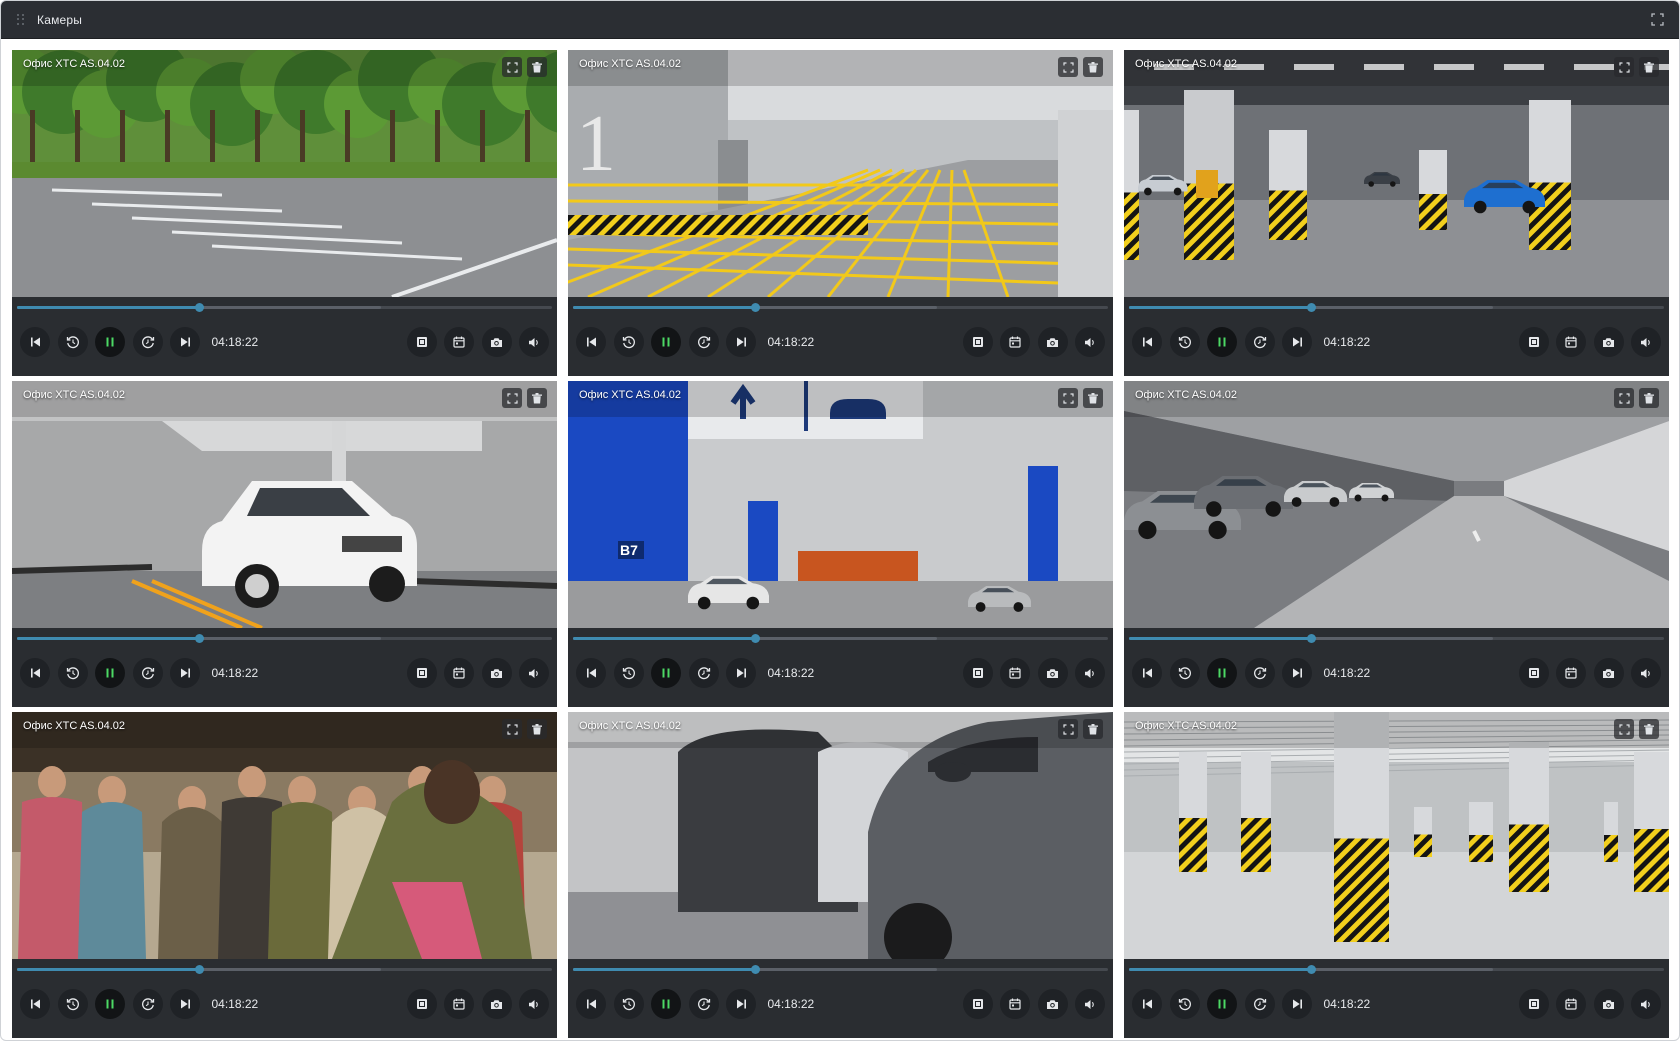  Describe the element at coordinates (21, 19) in the screenshot. I see `drag-handle-icon` at that location.